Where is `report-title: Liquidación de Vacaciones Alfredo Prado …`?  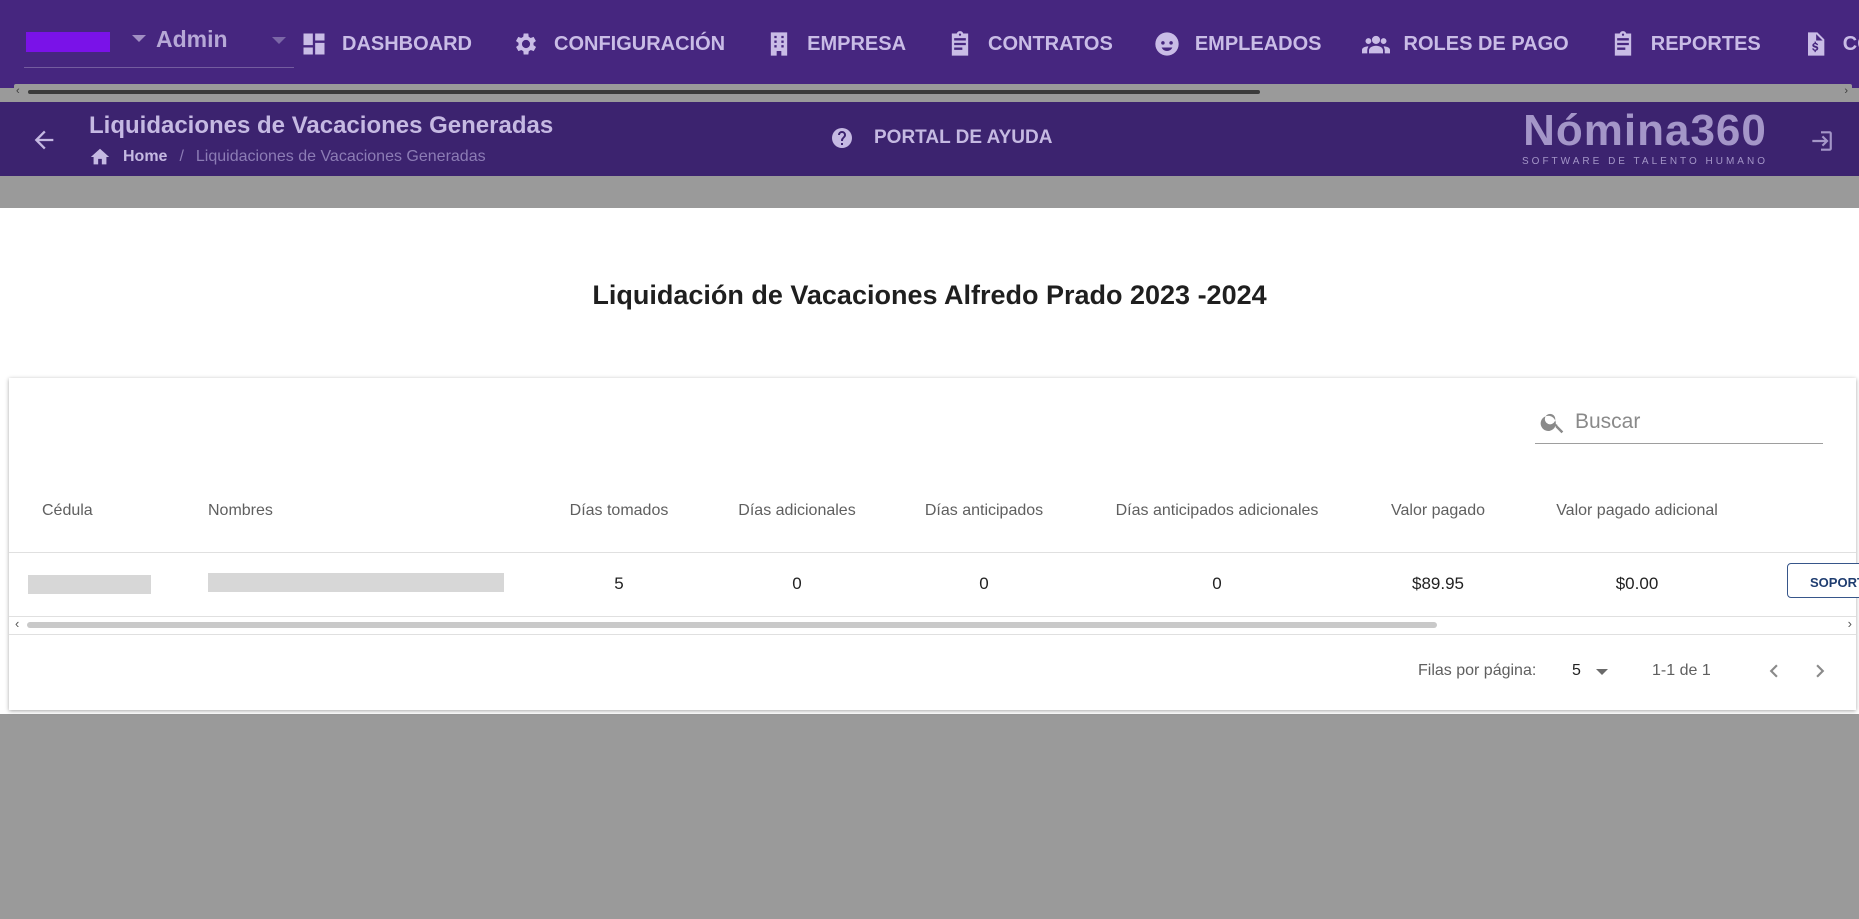
report-title: Liquidación de Vacaciones Alfredo Prado … is located at coordinates (929, 295).